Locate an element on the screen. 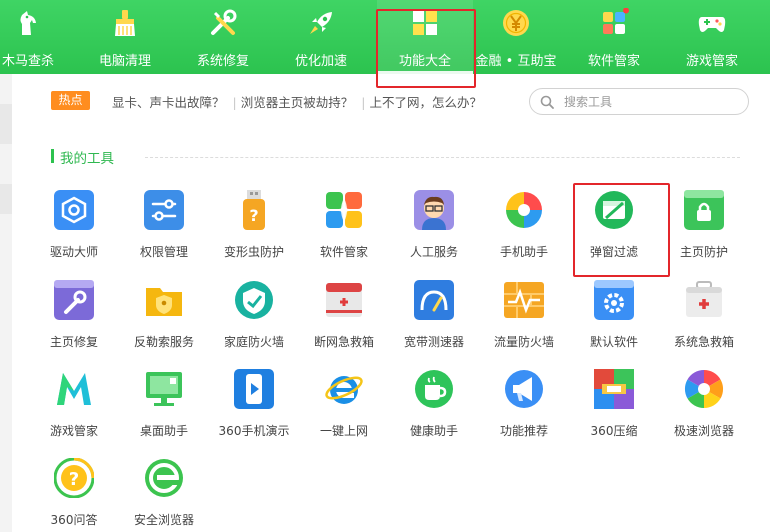 This screenshot has width=770, height=532. broom-icon is located at coordinates (125, 23).